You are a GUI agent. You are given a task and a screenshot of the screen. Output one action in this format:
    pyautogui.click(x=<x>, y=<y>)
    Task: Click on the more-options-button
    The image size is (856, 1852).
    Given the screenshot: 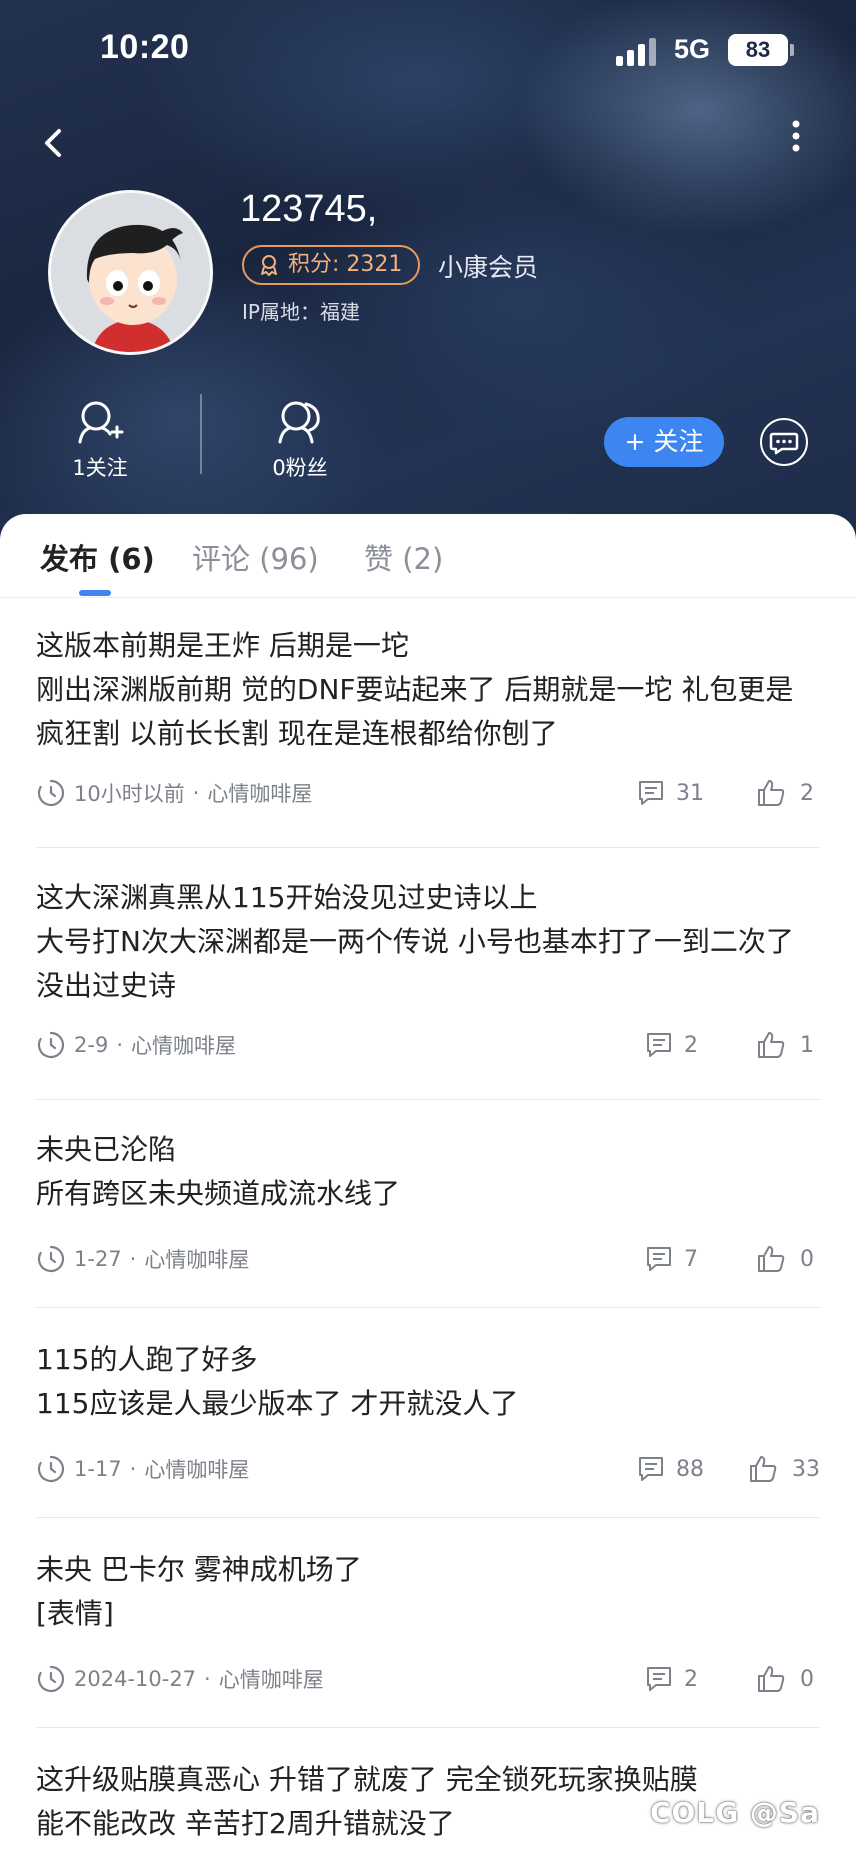 What is the action you would take?
    pyautogui.click(x=796, y=138)
    